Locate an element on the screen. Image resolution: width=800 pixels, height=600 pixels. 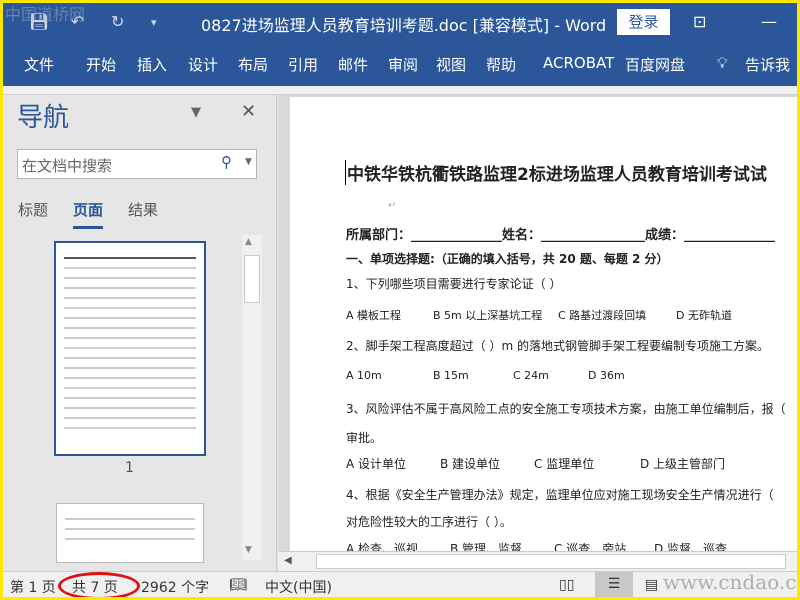
language: 中文(中国) is located at coordinates (298, 587).